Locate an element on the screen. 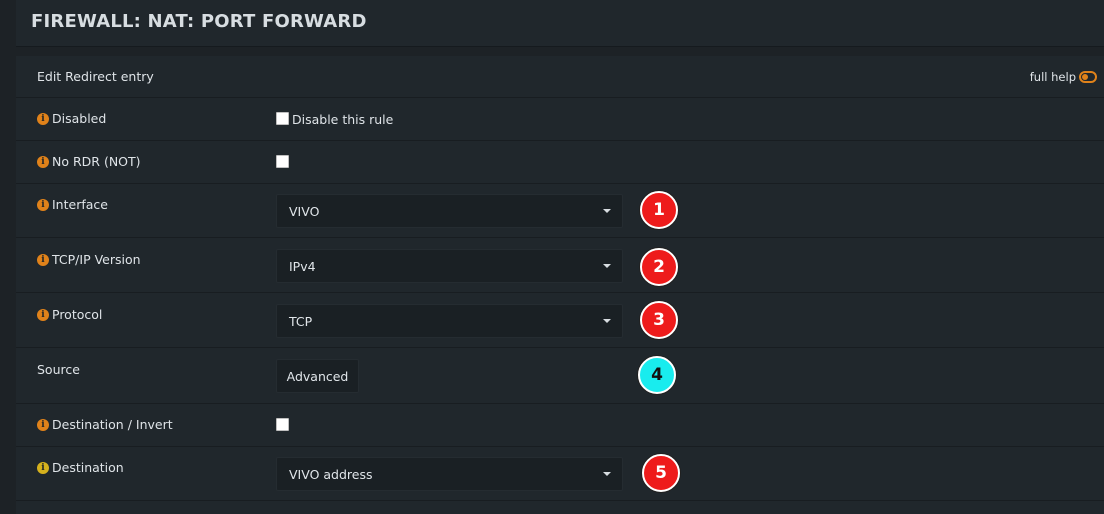 This screenshot has width=1104, height=514. row-disabled: i Disabled Disable this rule is located at coordinates (560, 119).